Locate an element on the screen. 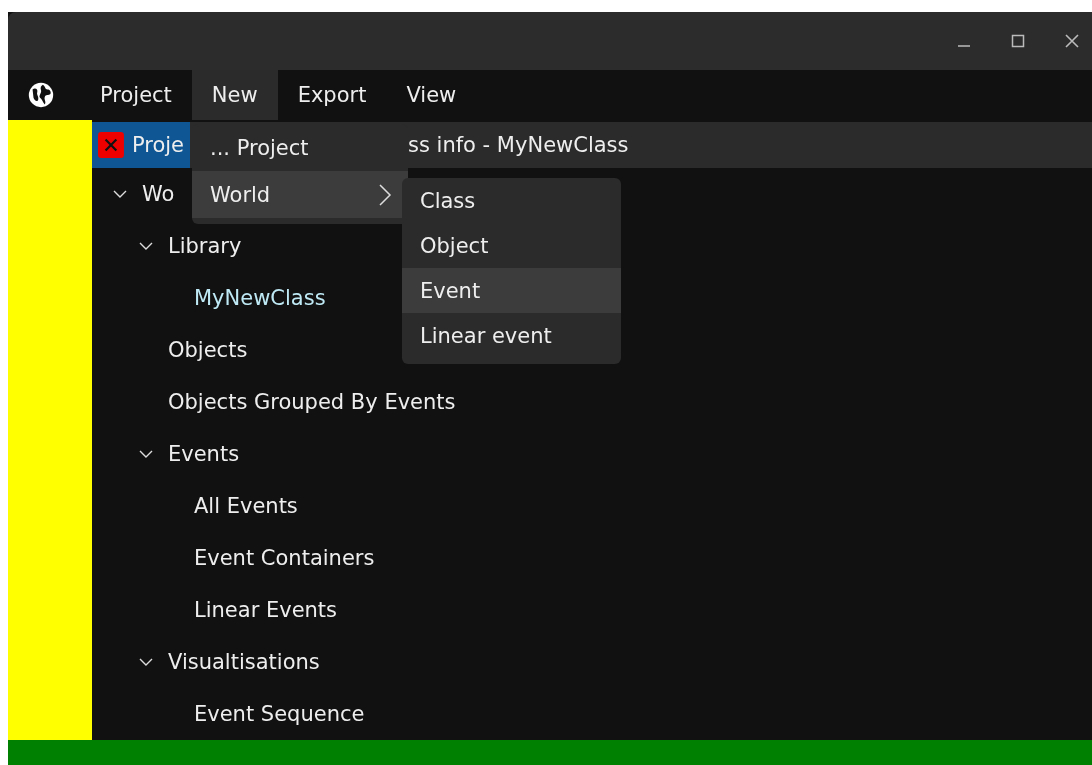  tree-item: Objects is located at coordinates (208, 350).